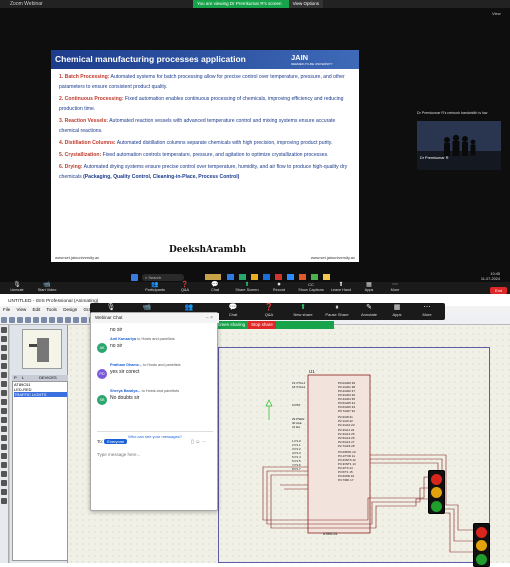 This screenshot has width=510, height=567. Describe the element at coordinates (4, 465) in the screenshot. I see `box-tool-icon` at that location.